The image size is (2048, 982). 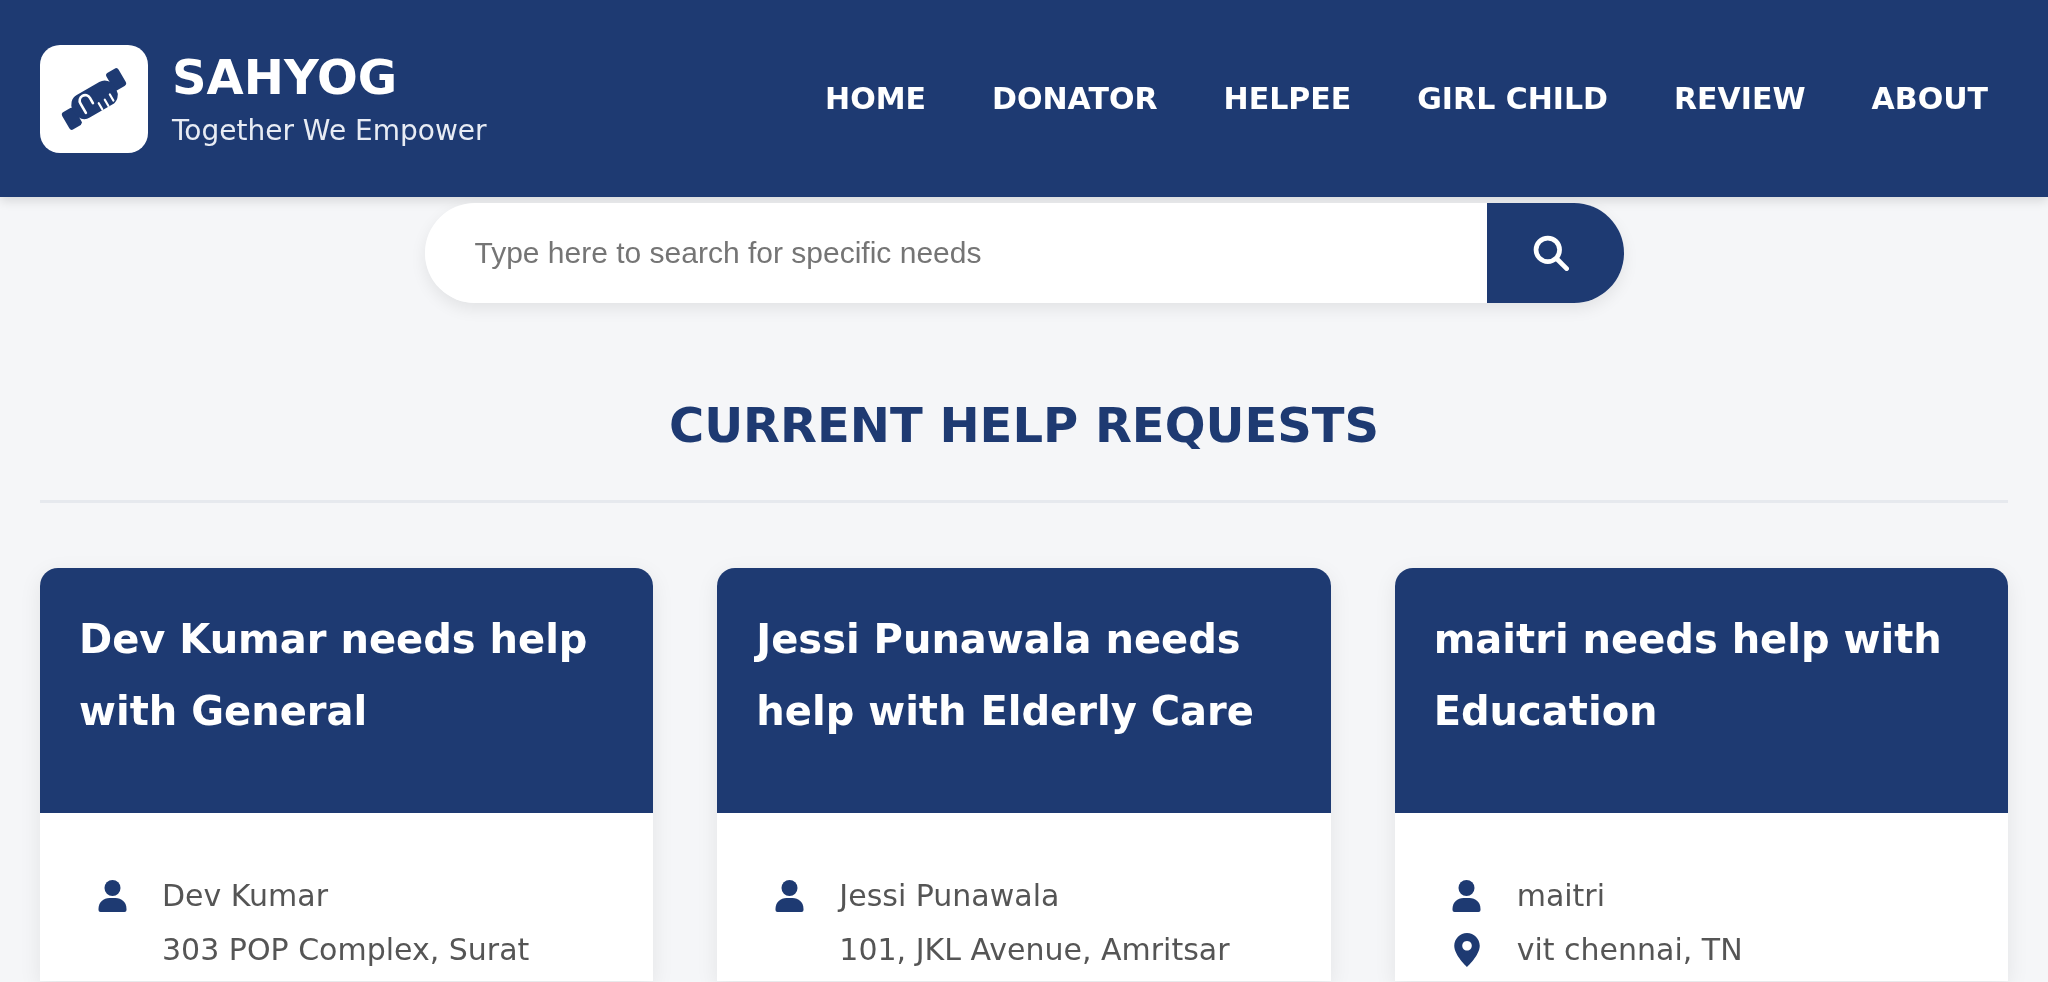 What do you see at coordinates (285, 76) in the screenshot?
I see `brand-name: SAHYOG` at bounding box center [285, 76].